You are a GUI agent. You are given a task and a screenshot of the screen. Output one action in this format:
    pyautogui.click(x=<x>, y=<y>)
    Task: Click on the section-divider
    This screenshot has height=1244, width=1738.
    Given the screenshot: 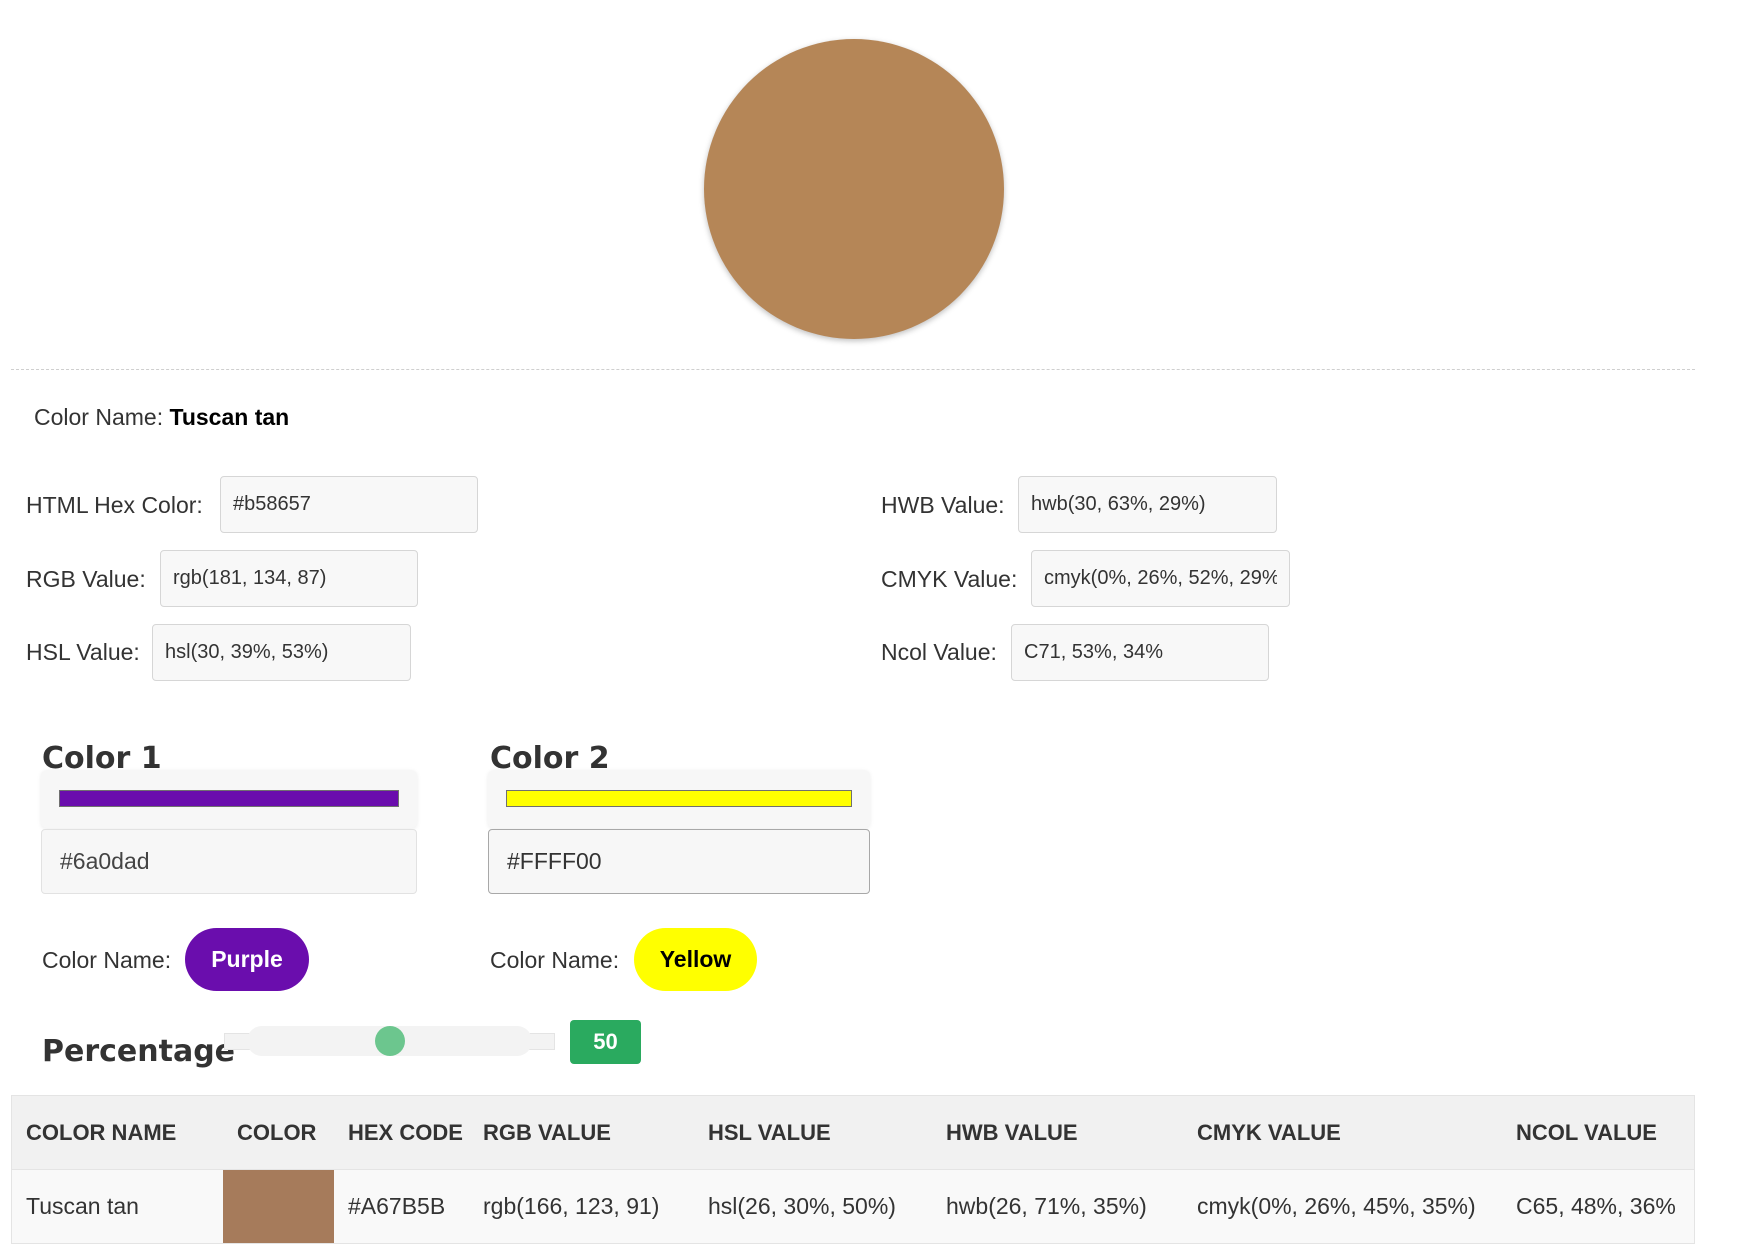 What is the action you would take?
    pyautogui.click(x=853, y=369)
    